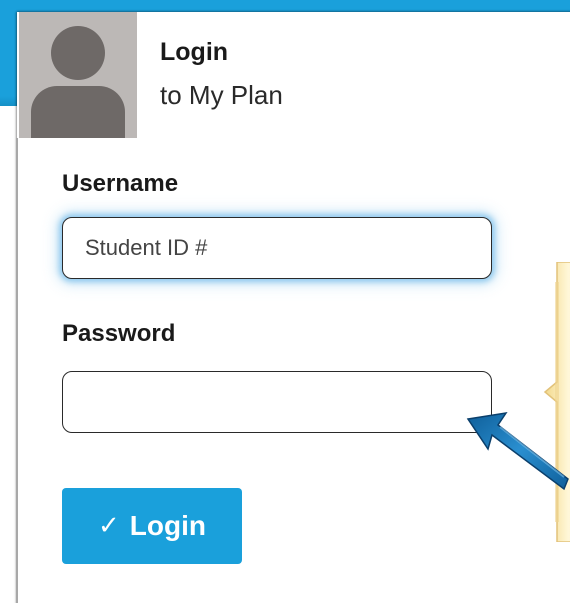  What do you see at coordinates (78, 53) in the screenshot?
I see `avatar-head` at bounding box center [78, 53].